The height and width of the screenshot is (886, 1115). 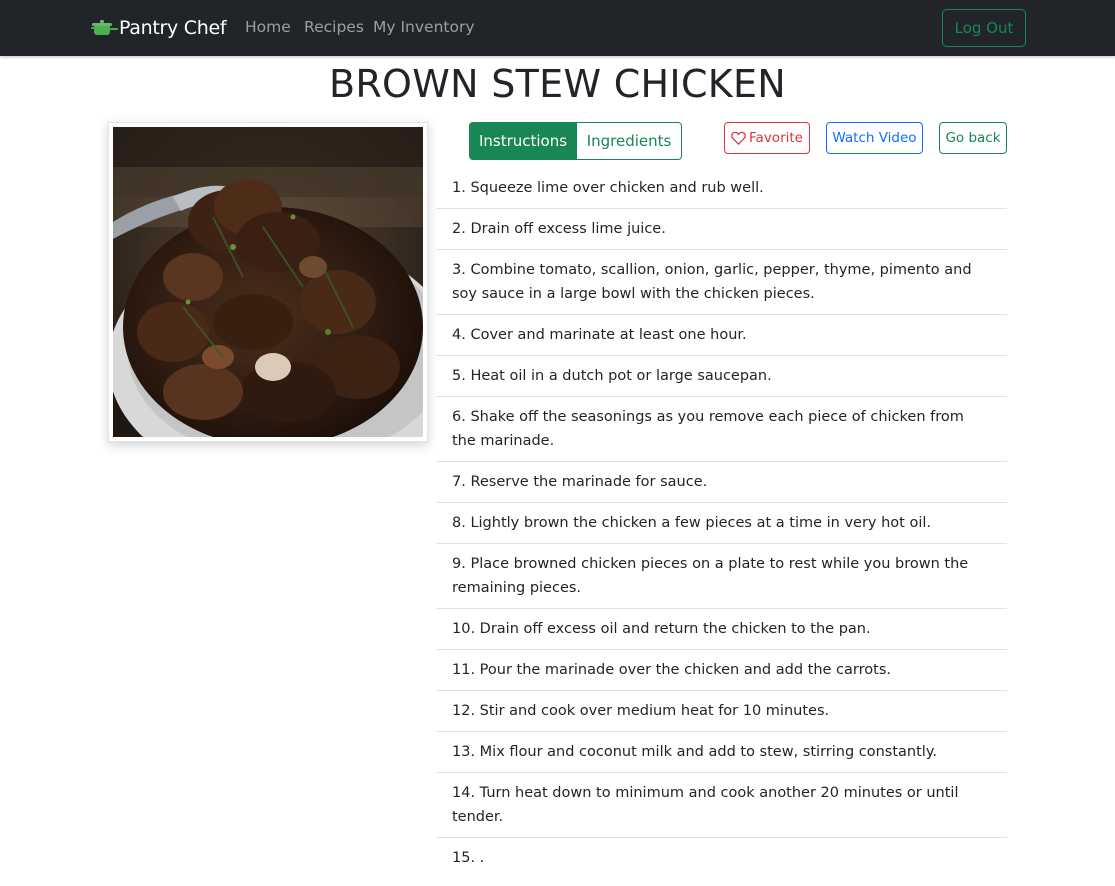 I want to click on instruction-step: 4. Cover and marinate at least one hour., so click(x=721, y=335).